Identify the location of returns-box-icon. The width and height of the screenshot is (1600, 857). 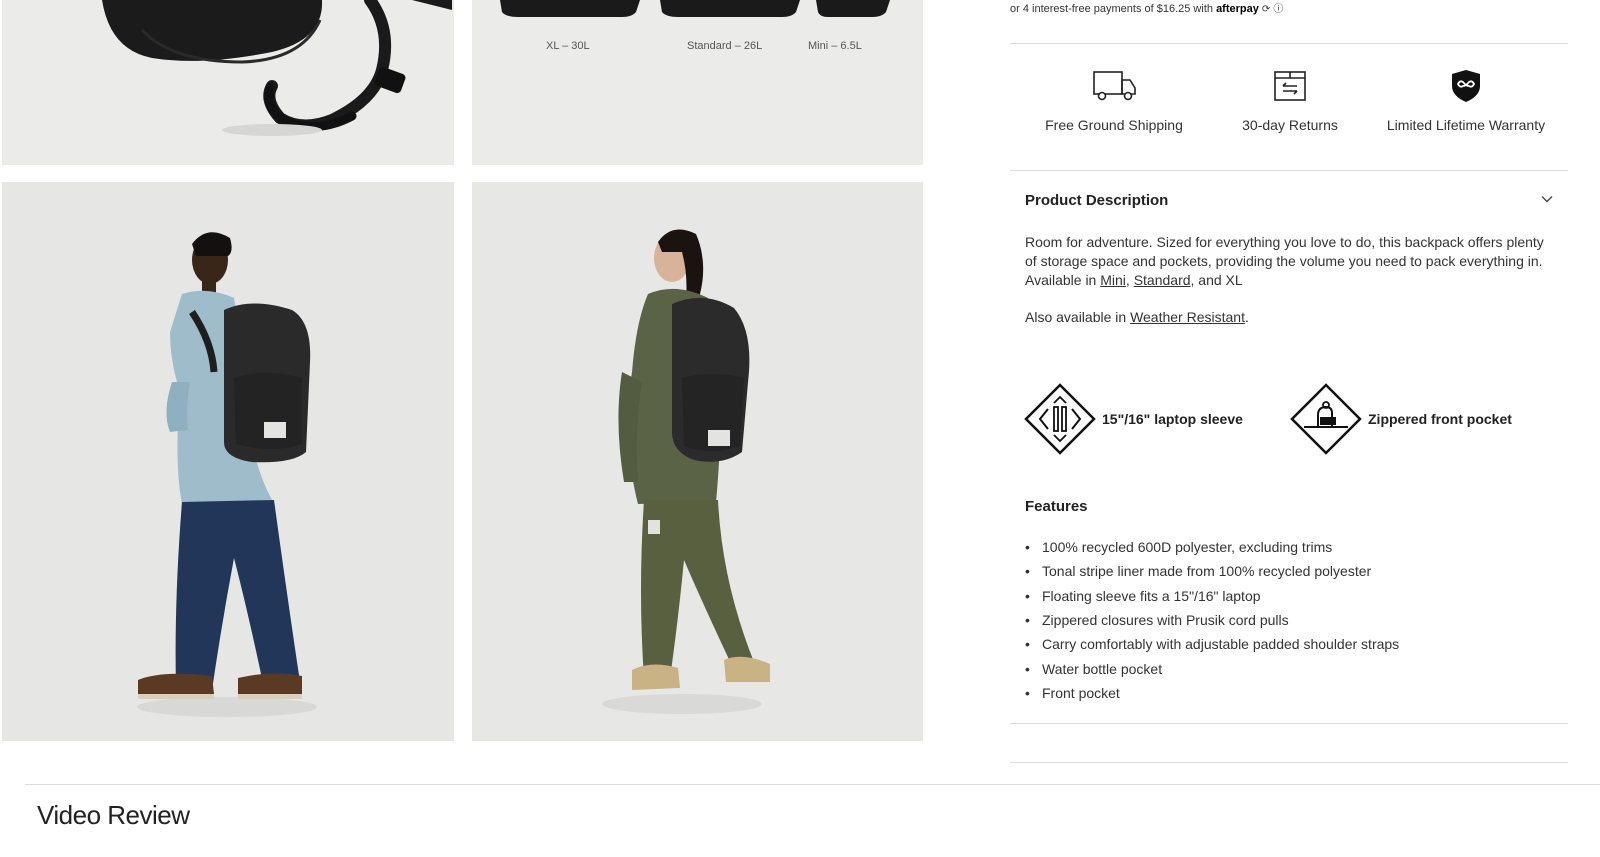
(1290, 86).